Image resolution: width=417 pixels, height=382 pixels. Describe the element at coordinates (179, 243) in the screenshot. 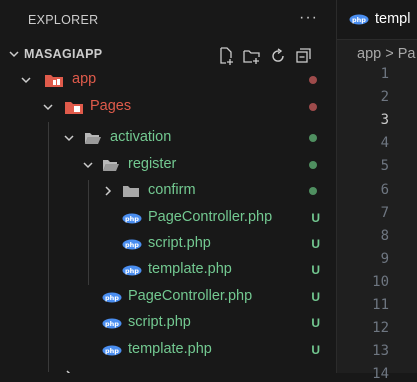

I see `file-register-script-label: script.php` at that location.